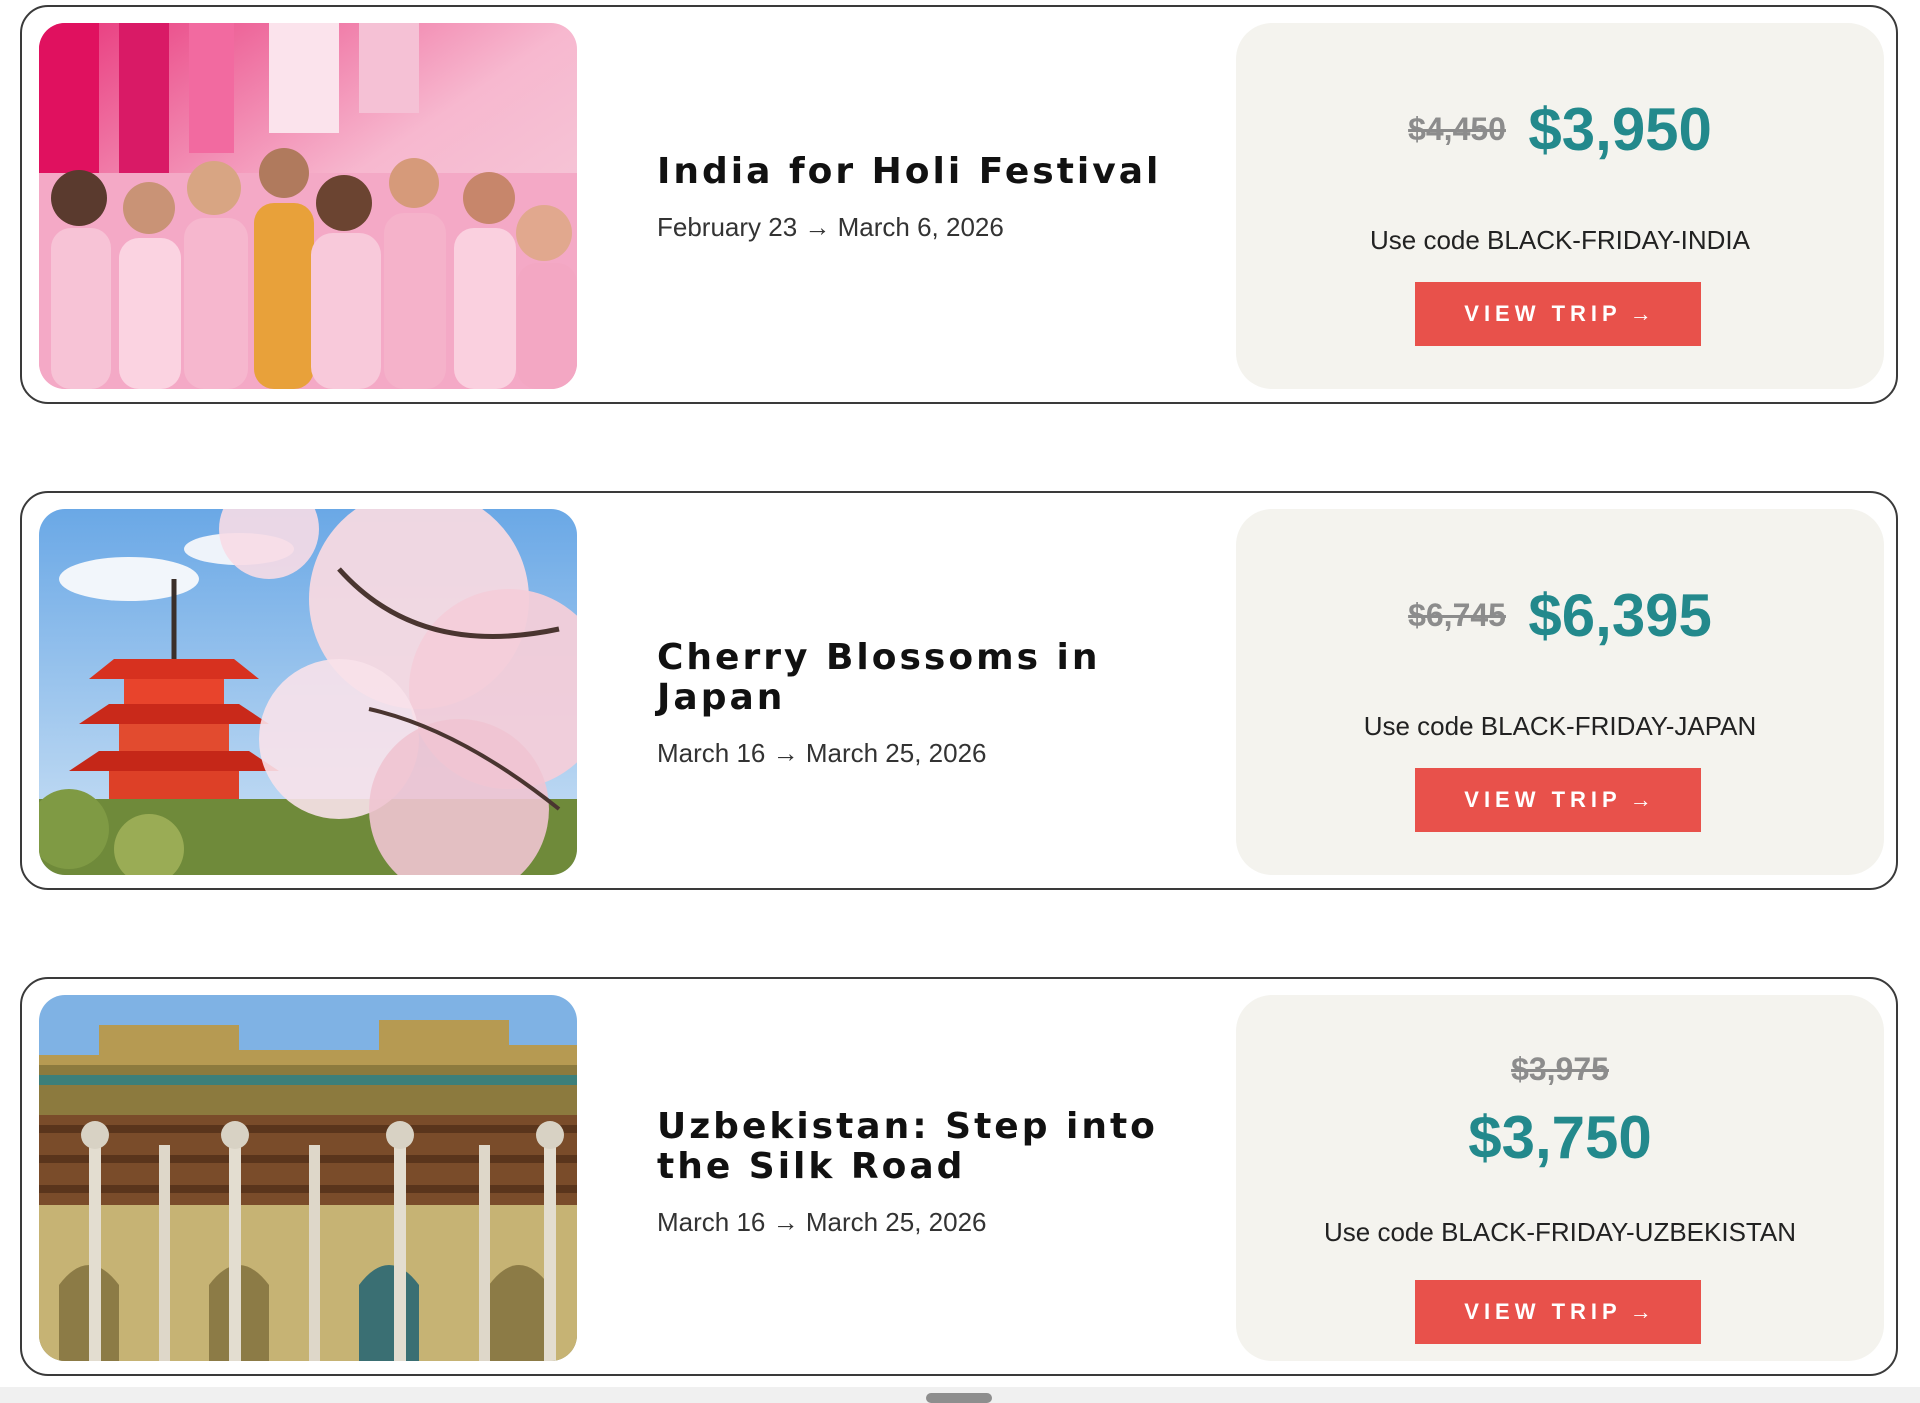 The image size is (1920, 1403). I want to click on holi-festival-photo, so click(308, 206).